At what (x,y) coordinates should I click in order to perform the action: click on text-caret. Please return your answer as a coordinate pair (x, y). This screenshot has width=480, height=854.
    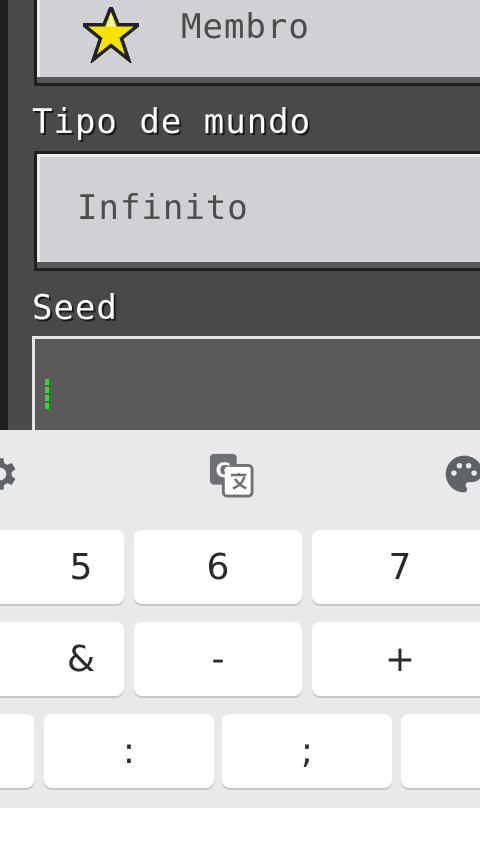
    Looking at the image, I should click on (47, 395).